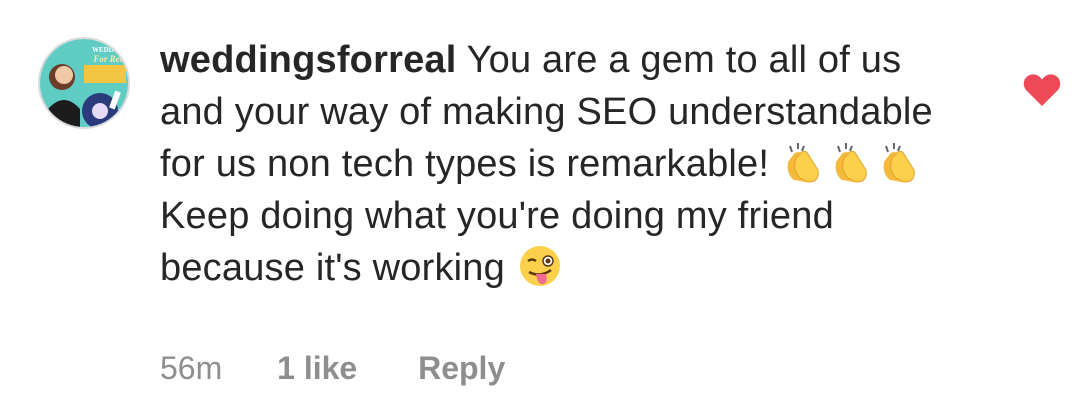  Describe the element at coordinates (1042, 90) in the screenshot. I see `heart-icon` at that location.